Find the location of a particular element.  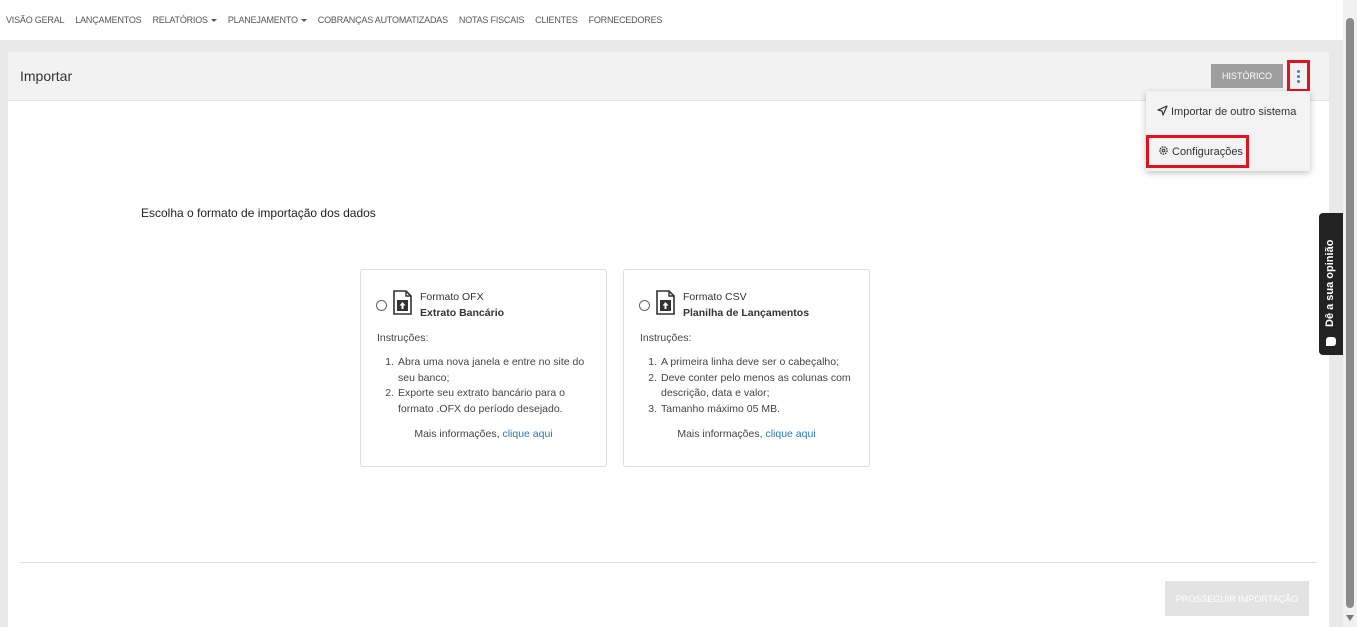

nav-item-label: RELATÓRIOS is located at coordinates (180, 20).